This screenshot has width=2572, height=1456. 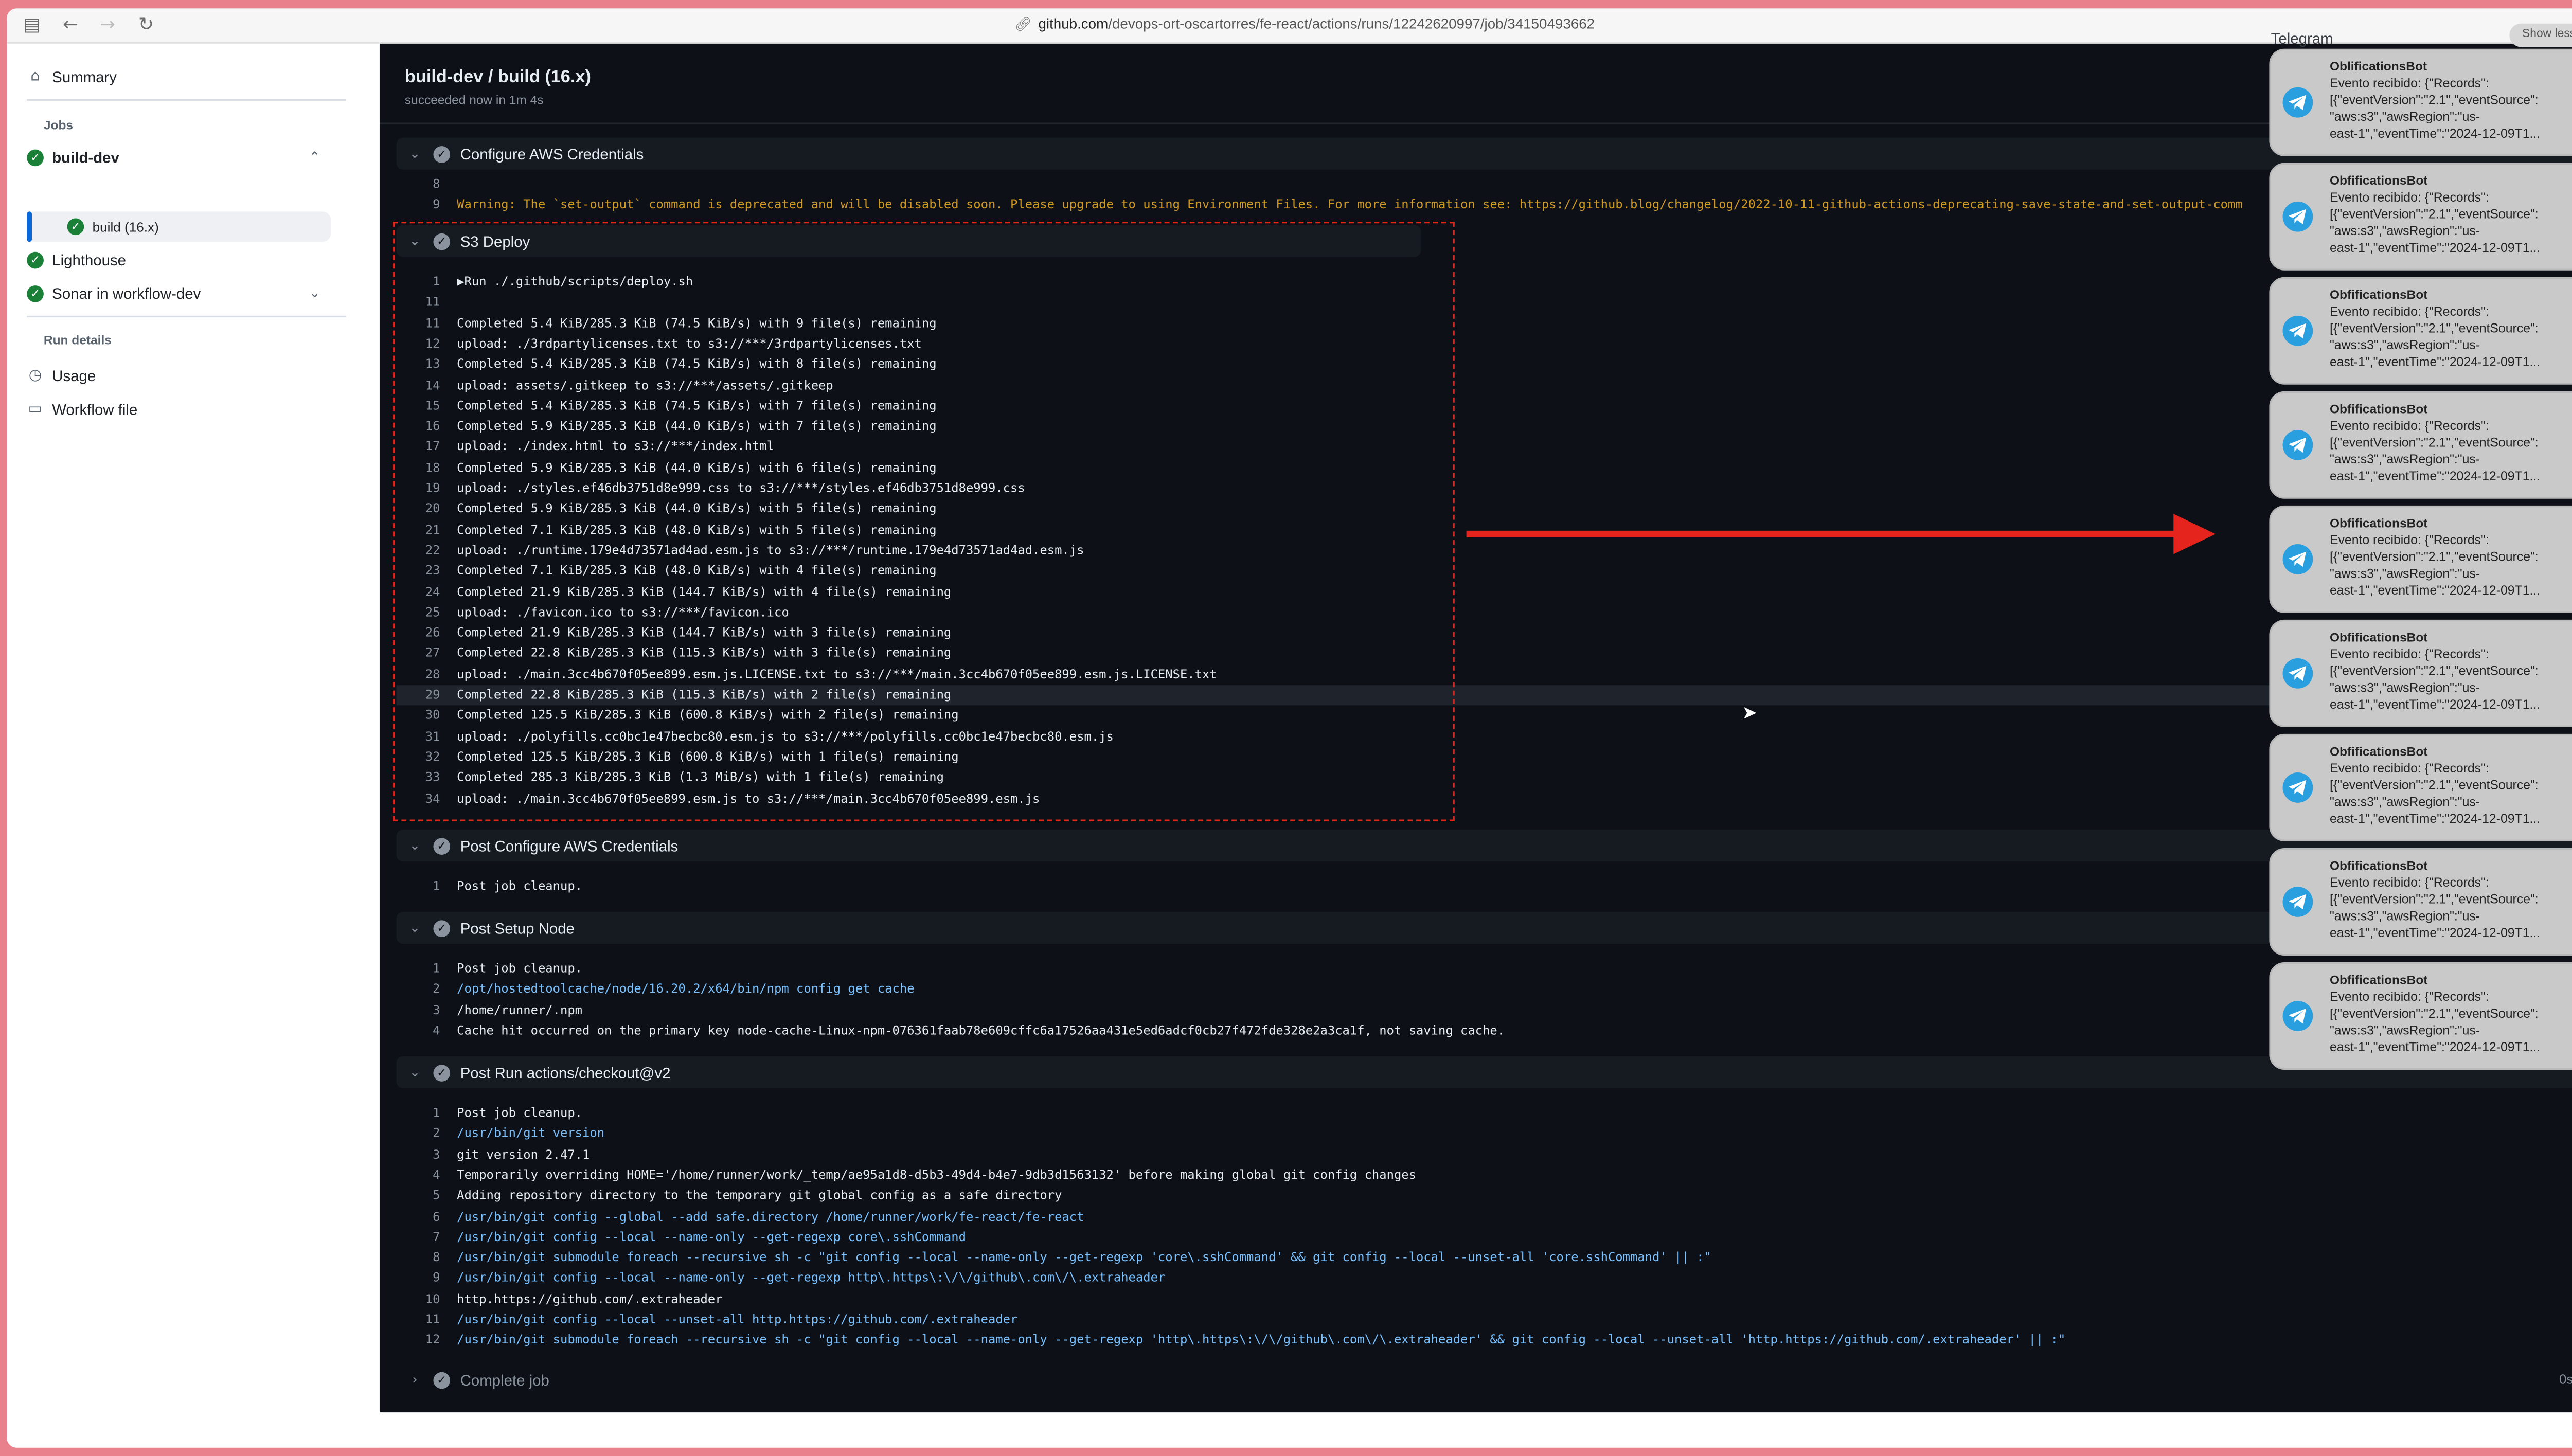 What do you see at coordinates (1484, 1072) in the screenshot?
I see `step-post-checkout: ⌄ ✓ Post Run actions/checkout@v2` at bounding box center [1484, 1072].